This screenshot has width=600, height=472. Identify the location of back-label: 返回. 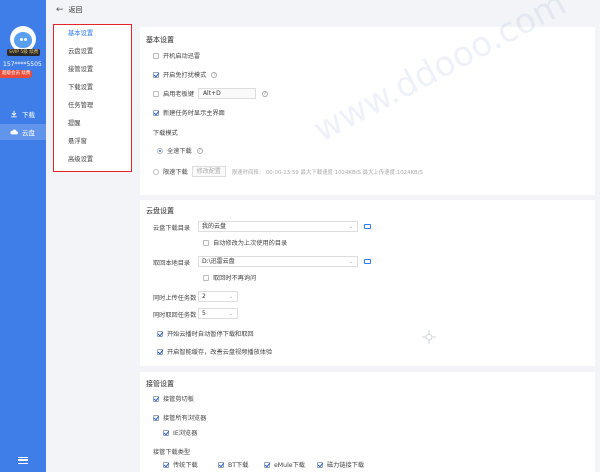
(76, 10).